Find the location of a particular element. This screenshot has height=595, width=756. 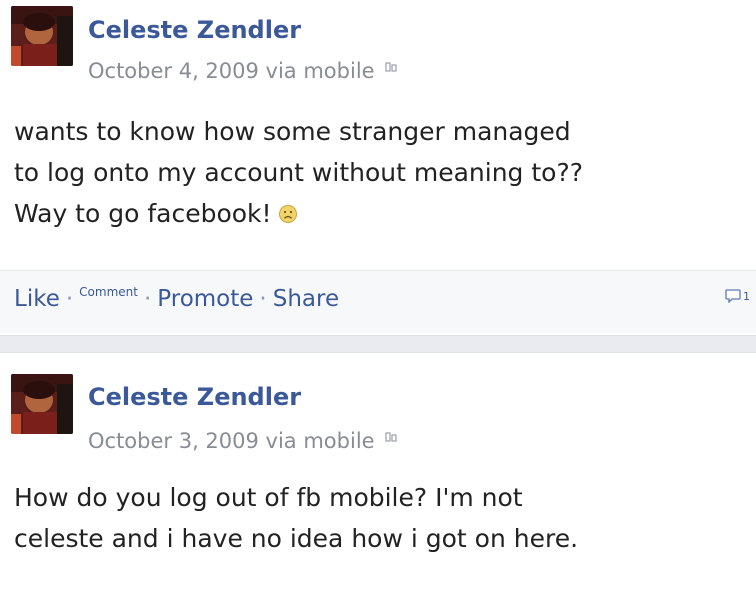

action-links: Like · Comment · Promote · Share is located at coordinates (176, 298).